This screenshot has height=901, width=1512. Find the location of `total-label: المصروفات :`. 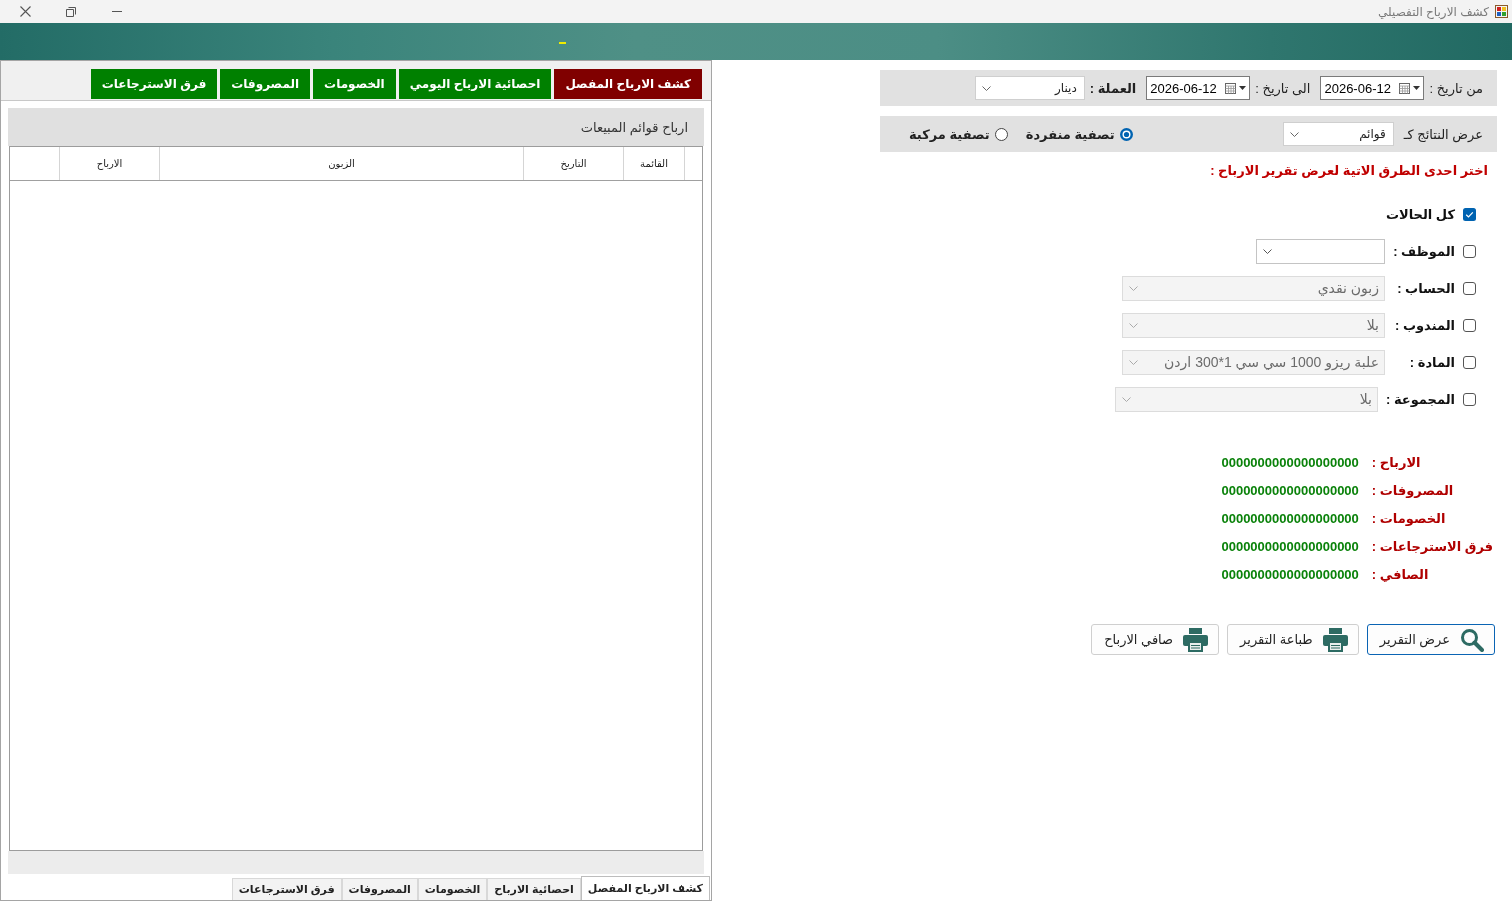

total-label: المصروفات : is located at coordinates (1413, 491).